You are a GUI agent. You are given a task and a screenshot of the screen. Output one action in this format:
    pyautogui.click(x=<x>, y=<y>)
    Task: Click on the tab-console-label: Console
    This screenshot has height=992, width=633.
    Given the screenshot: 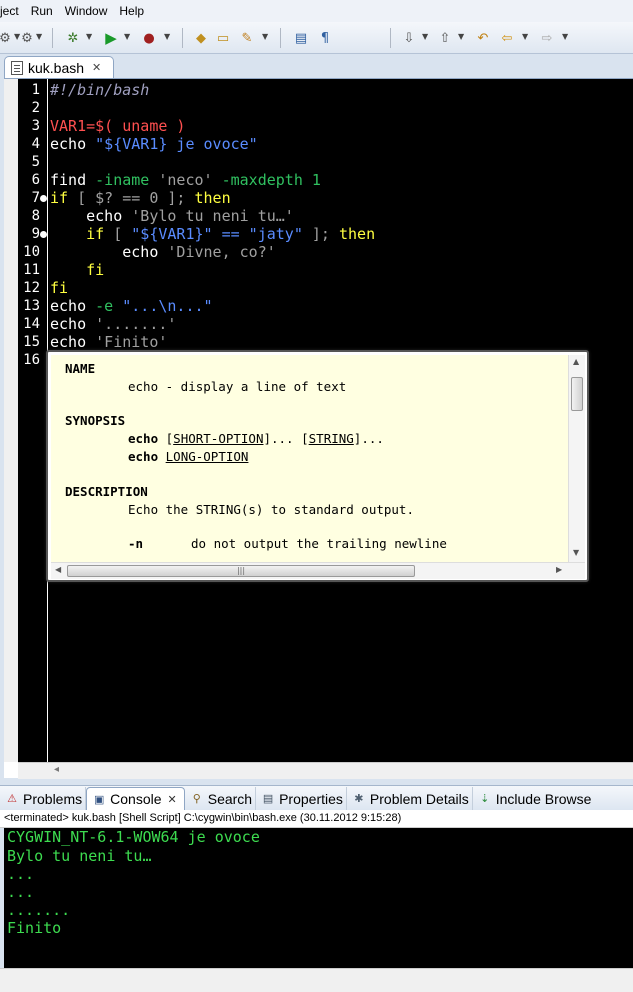 What is the action you would take?
    pyautogui.click(x=136, y=799)
    